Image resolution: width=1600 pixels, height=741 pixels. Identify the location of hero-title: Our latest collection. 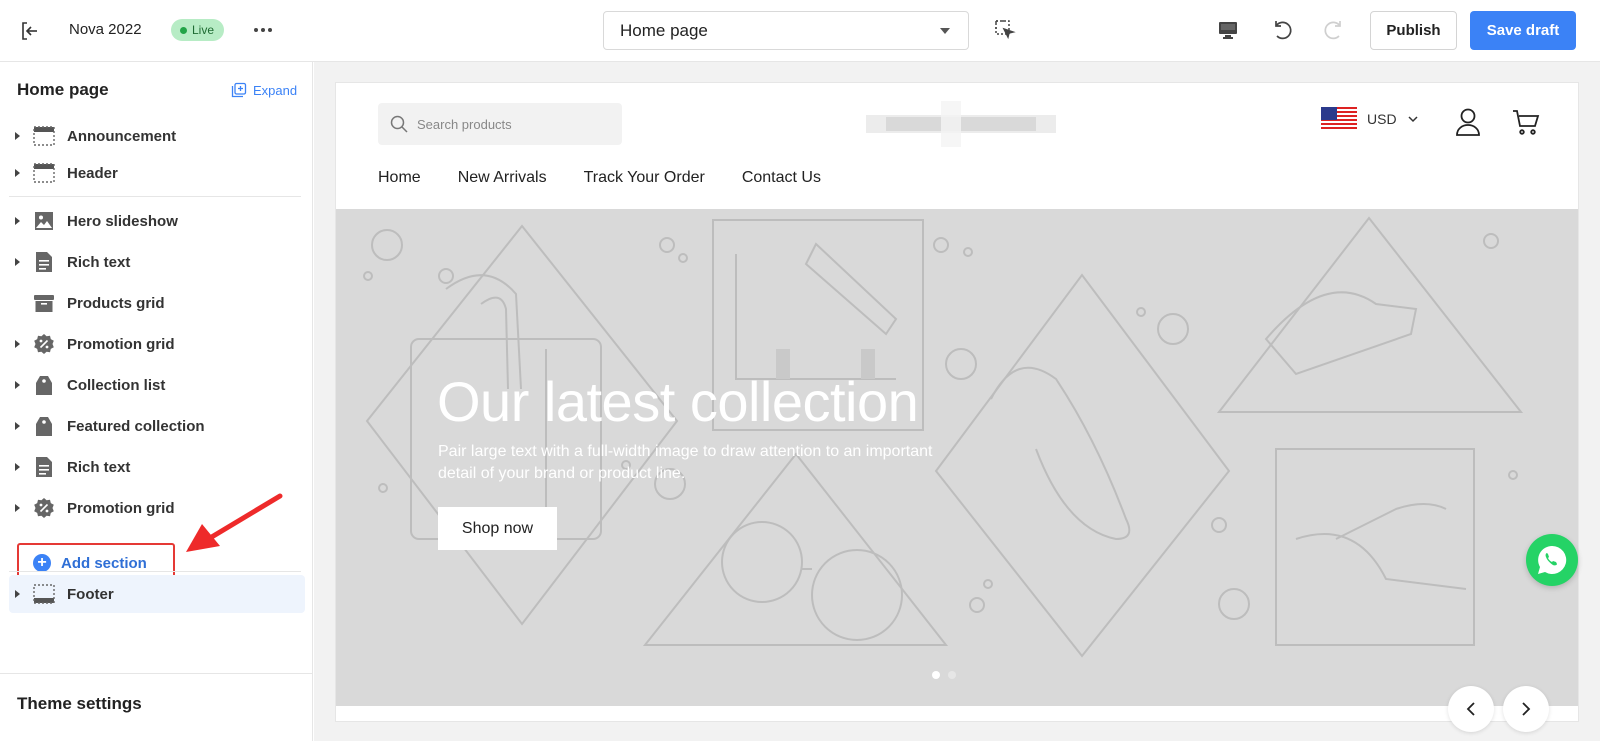
(678, 401).